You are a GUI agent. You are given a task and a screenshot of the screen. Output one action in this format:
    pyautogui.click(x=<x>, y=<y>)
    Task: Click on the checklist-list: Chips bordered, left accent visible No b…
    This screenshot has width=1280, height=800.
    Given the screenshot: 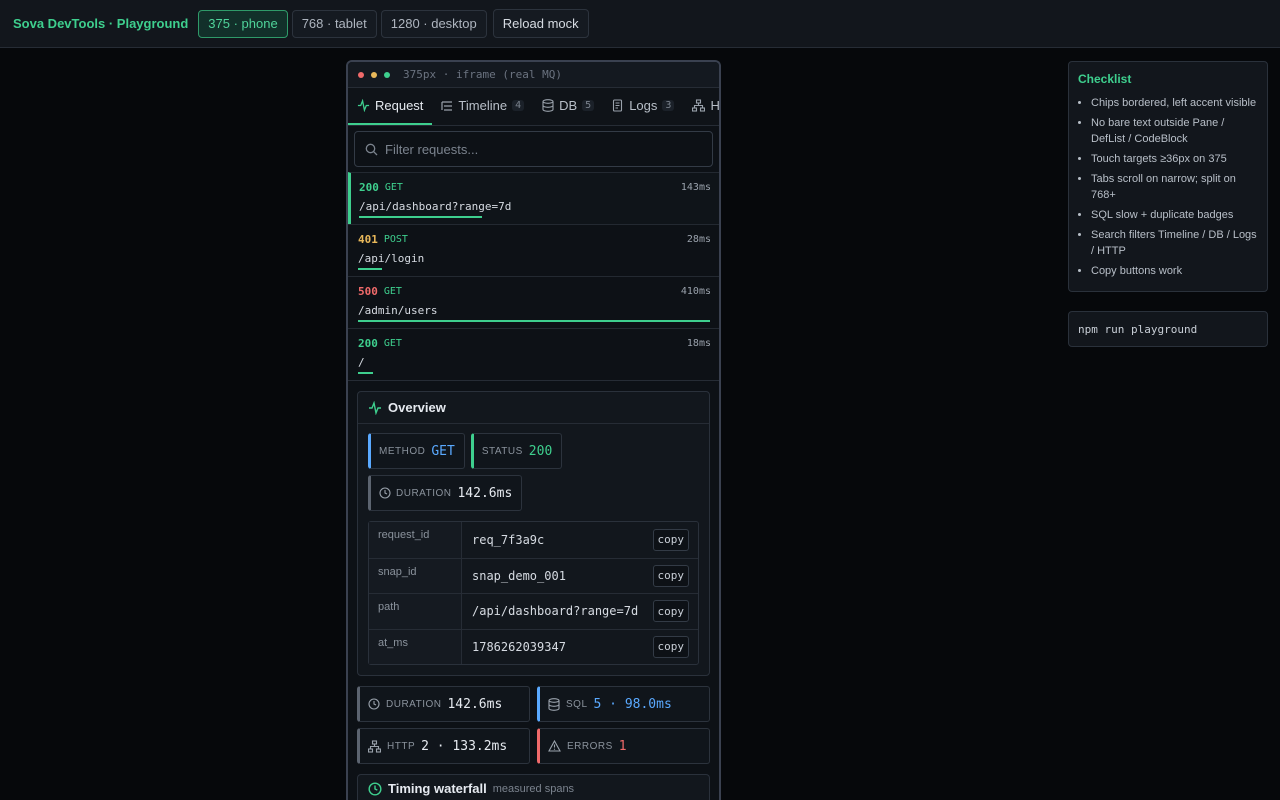 What is the action you would take?
    pyautogui.click(x=1168, y=187)
    